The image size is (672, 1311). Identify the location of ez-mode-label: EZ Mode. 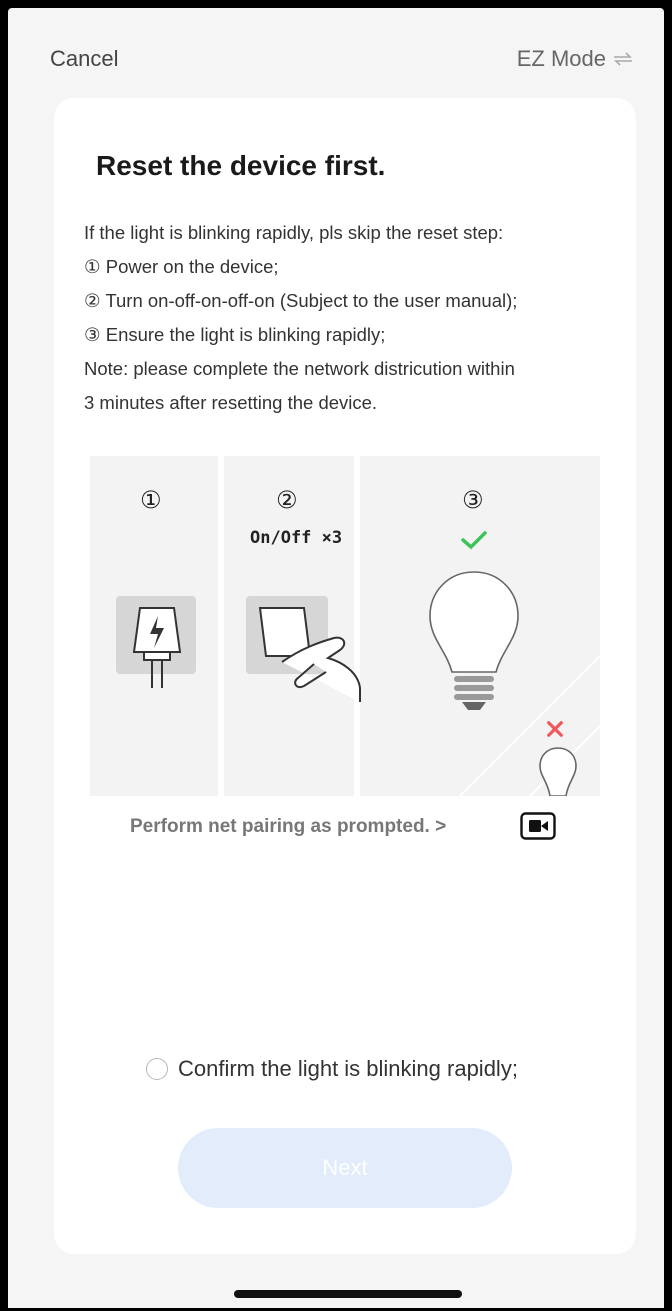
(561, 58).